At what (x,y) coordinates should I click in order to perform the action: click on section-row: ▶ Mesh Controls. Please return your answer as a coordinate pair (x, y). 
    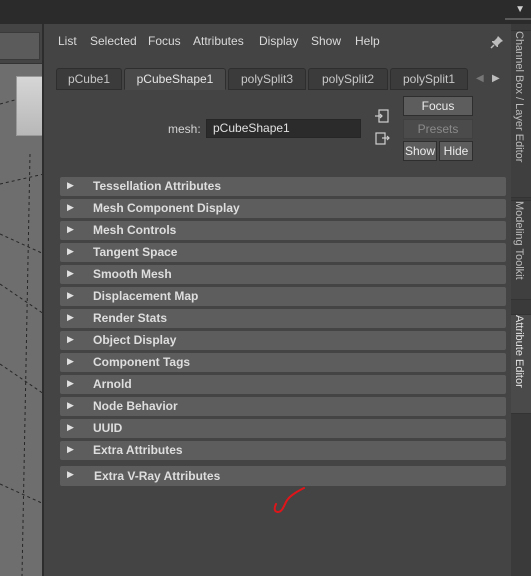
    Looking at the image, I should click on (283, 230).